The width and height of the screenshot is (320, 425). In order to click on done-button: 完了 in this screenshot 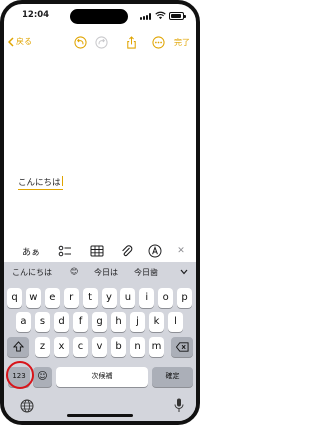, I will do `click(182, 42)`.